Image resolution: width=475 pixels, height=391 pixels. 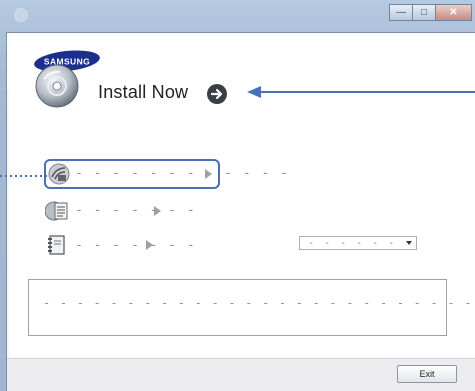 I want to click on maximize-button: □, so click(x=424, y=12).